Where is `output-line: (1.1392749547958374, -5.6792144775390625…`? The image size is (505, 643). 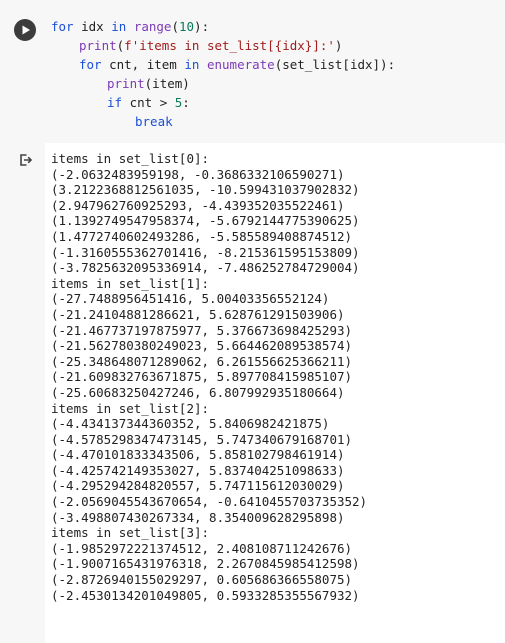 output-line: (1.1392749547958374, -5.6792144775390625… is located at coordinates (205, 221).